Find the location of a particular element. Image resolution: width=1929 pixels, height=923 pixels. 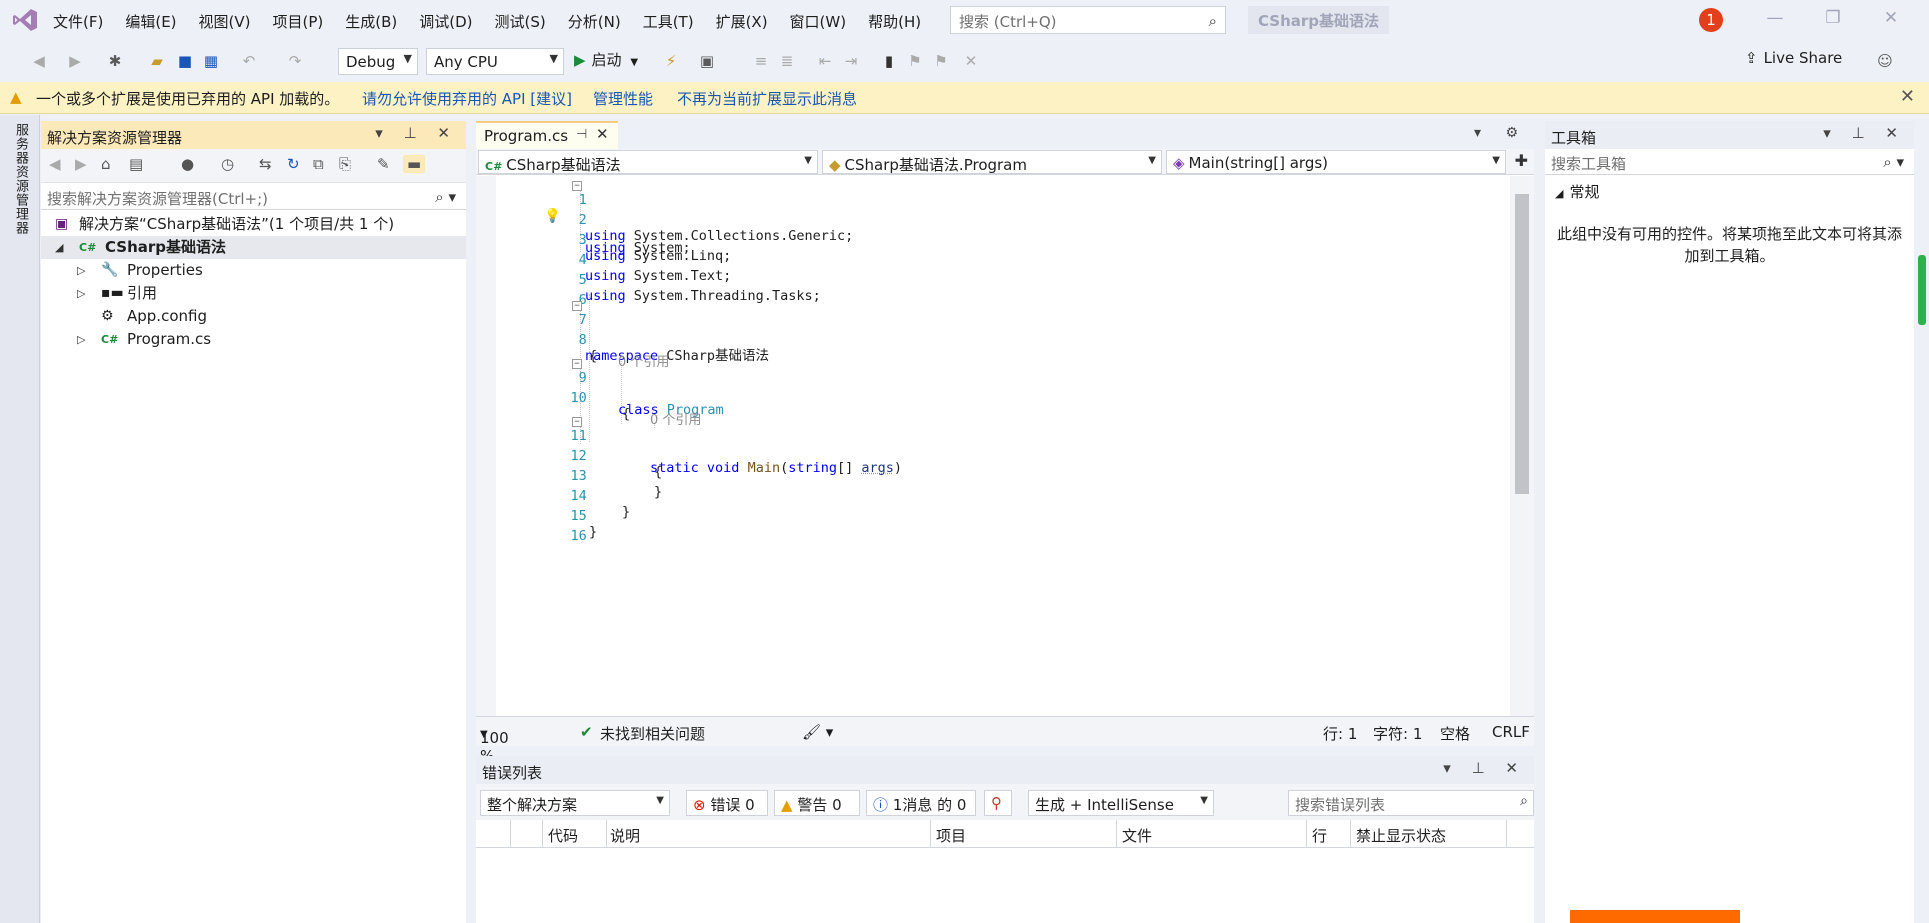

column-header-suppression: 禁止显示状态 is located at coordinates (1401, 835).